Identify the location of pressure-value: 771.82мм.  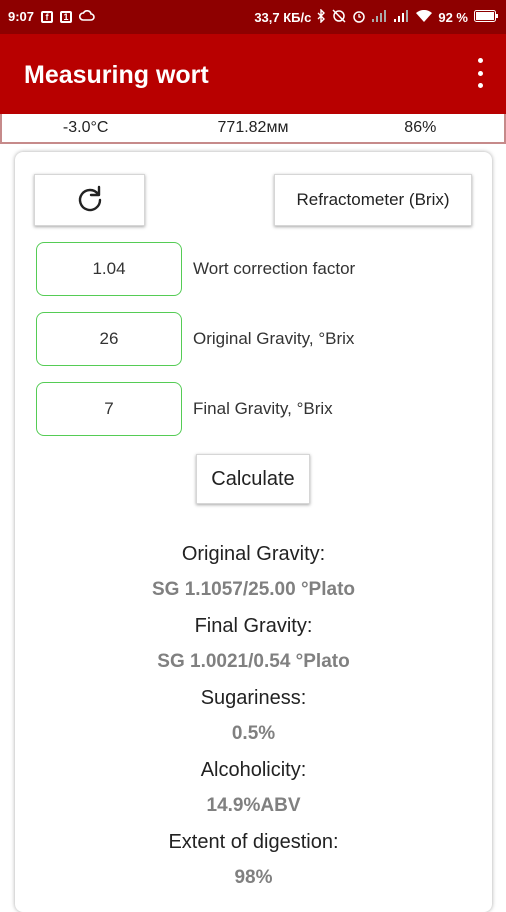
(253, 127).